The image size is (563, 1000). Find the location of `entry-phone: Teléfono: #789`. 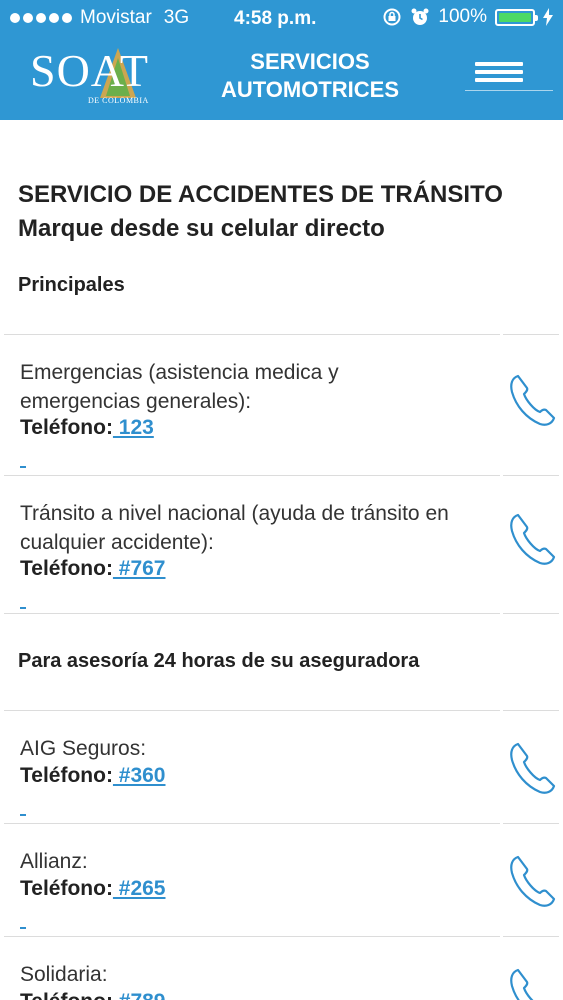

entry-phone: Teléfono: #789 is located at coordinates (93, 995).